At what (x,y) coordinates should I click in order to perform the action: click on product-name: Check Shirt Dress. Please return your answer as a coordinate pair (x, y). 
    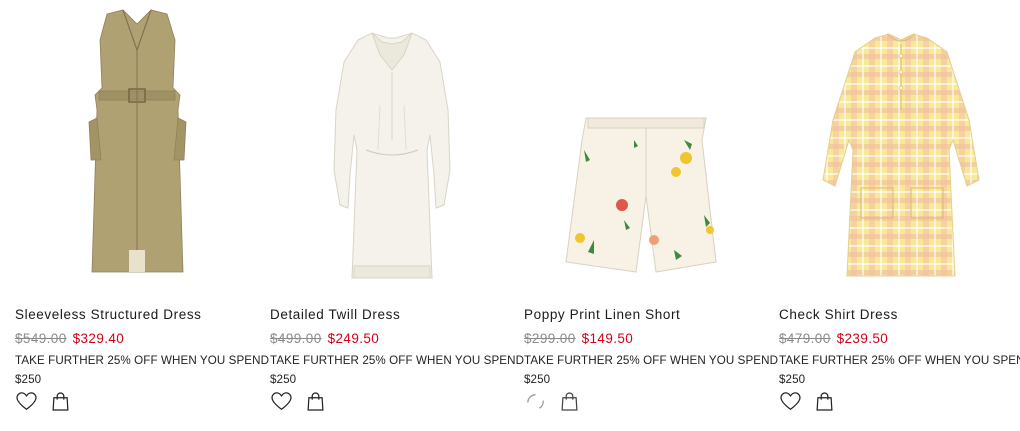
    Looking at the image, I should click on (838, 314).